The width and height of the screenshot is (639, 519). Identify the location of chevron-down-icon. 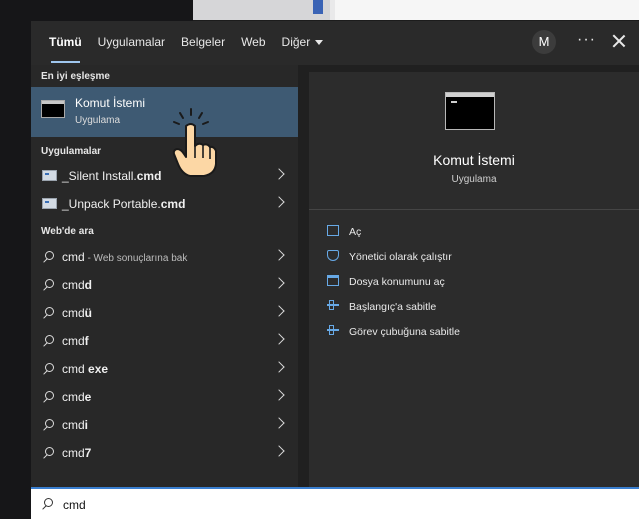
(319, 43).